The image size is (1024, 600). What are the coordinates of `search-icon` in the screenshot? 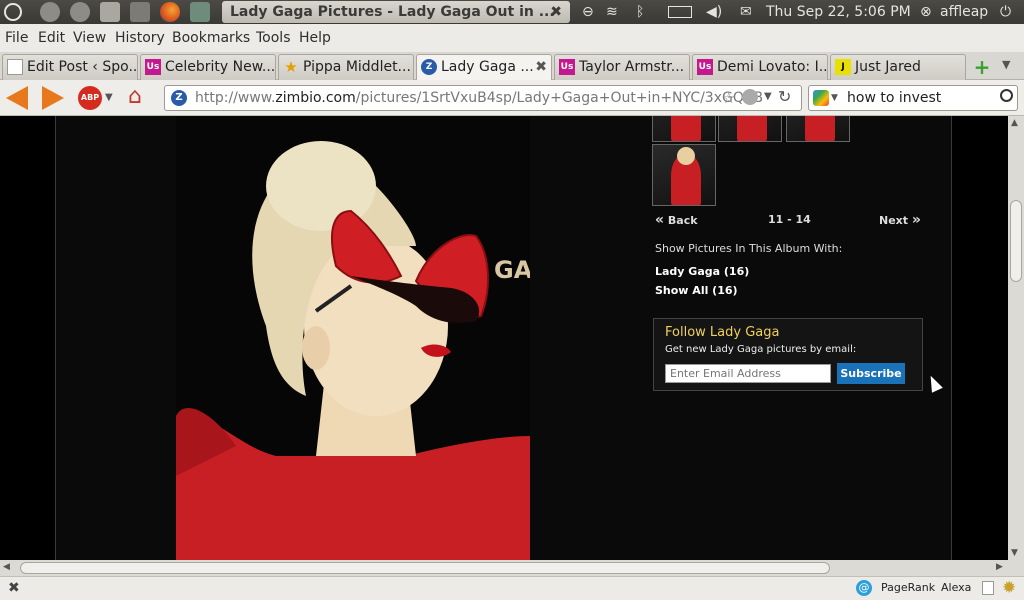 It's located at (1006, 95).